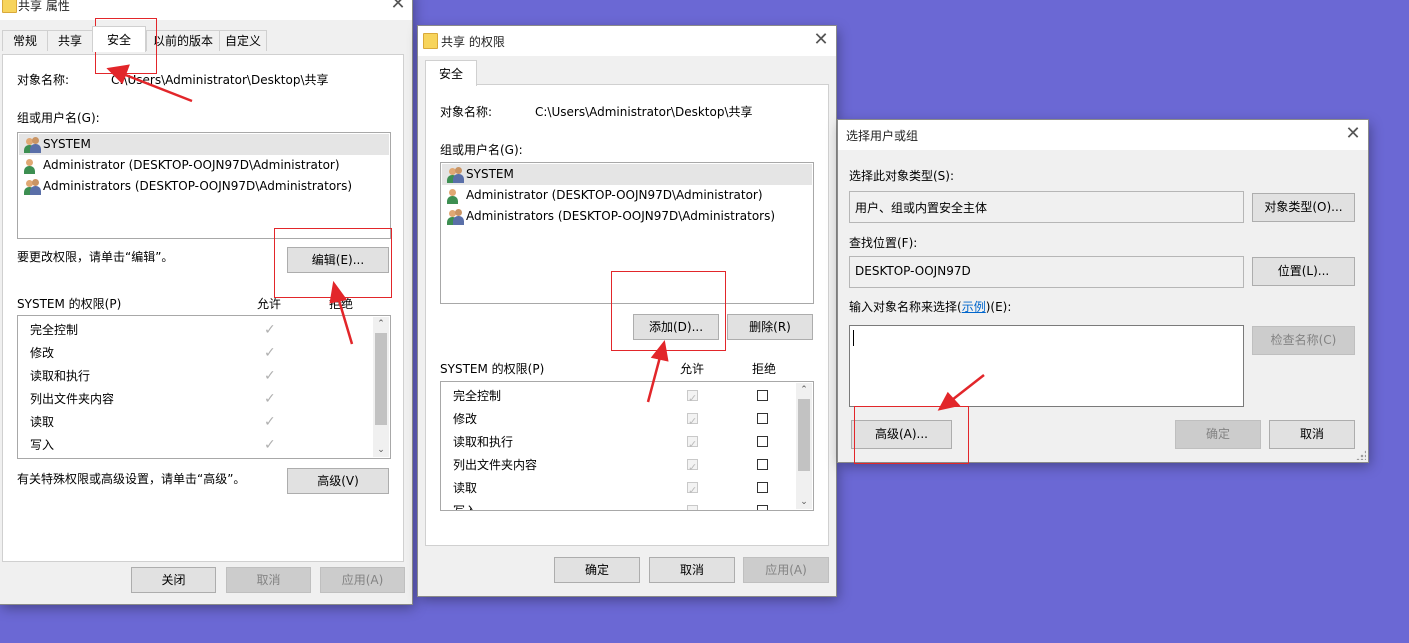  What do you see at coordinates (206, 10) in the screenshot?
I see `properties-titlebar: 共享 属性 ✕` at bounding box center [206, 10].